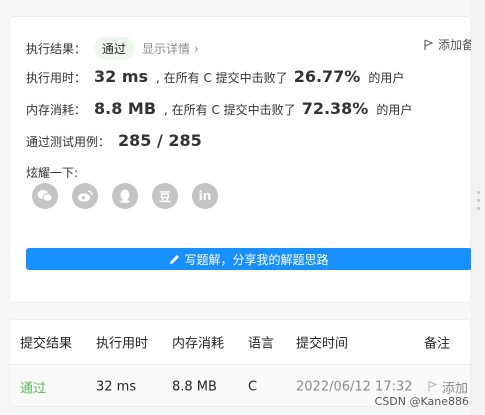 This screenshot has height=415, width=485. Describe the element at coordinates (166, 49) in the screenshot. I see `show-detail-label: 显示详情` at that location.